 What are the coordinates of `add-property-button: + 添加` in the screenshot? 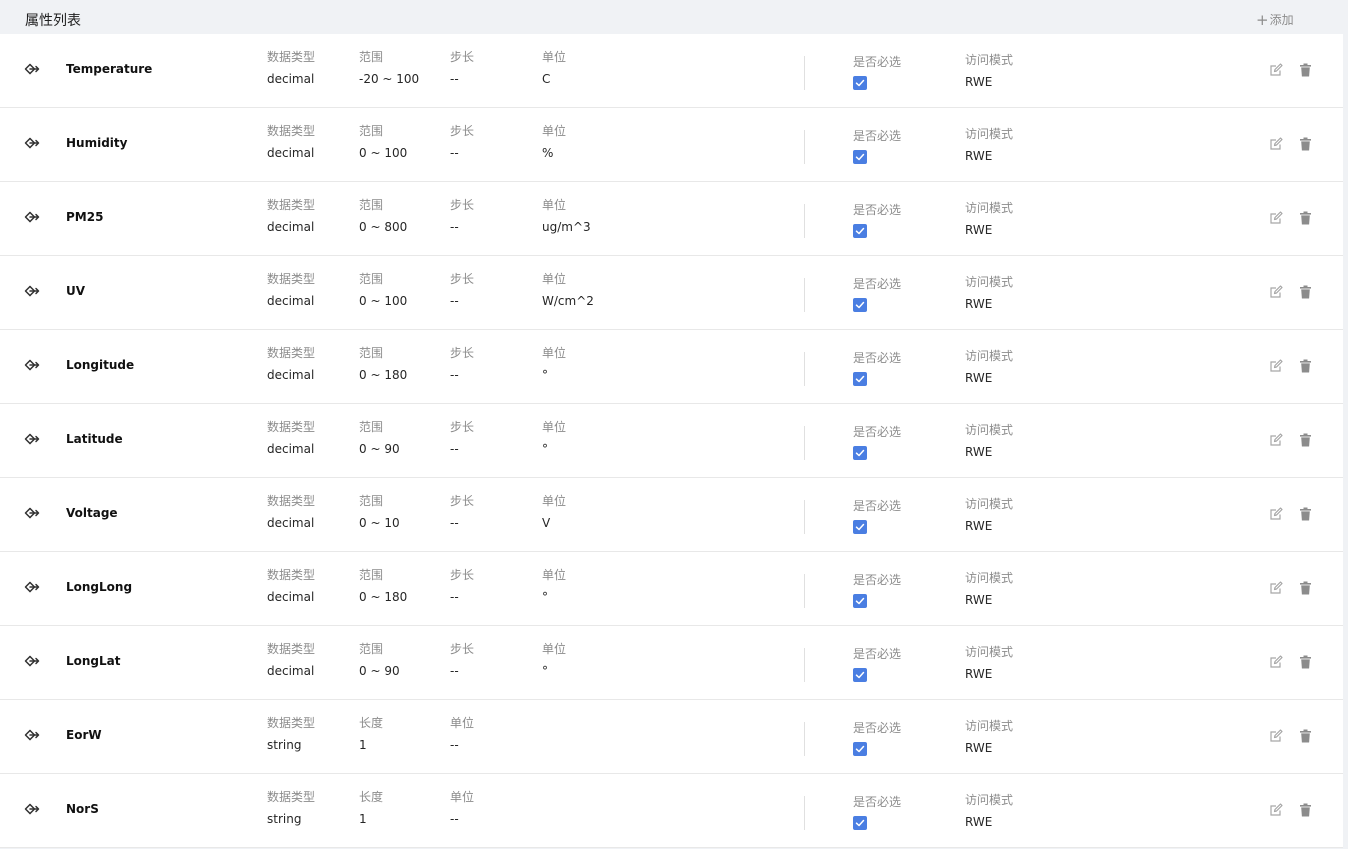 It's located at (1275, 19).